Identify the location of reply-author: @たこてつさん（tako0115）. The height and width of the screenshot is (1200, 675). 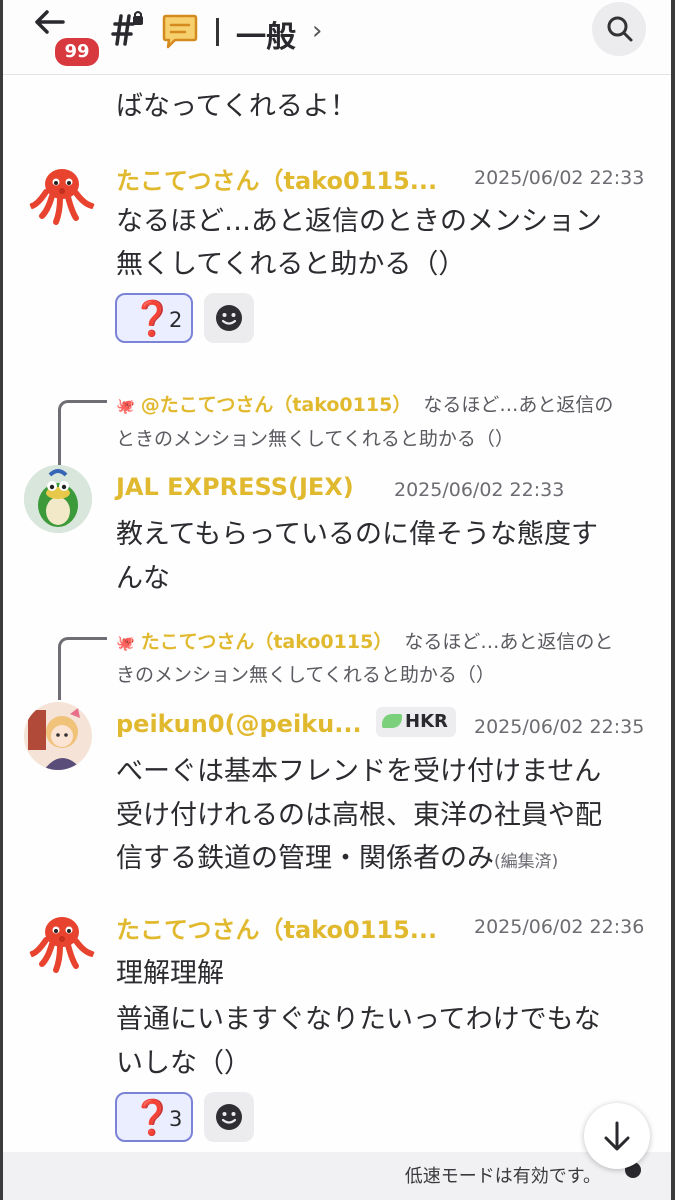
(276, 405).